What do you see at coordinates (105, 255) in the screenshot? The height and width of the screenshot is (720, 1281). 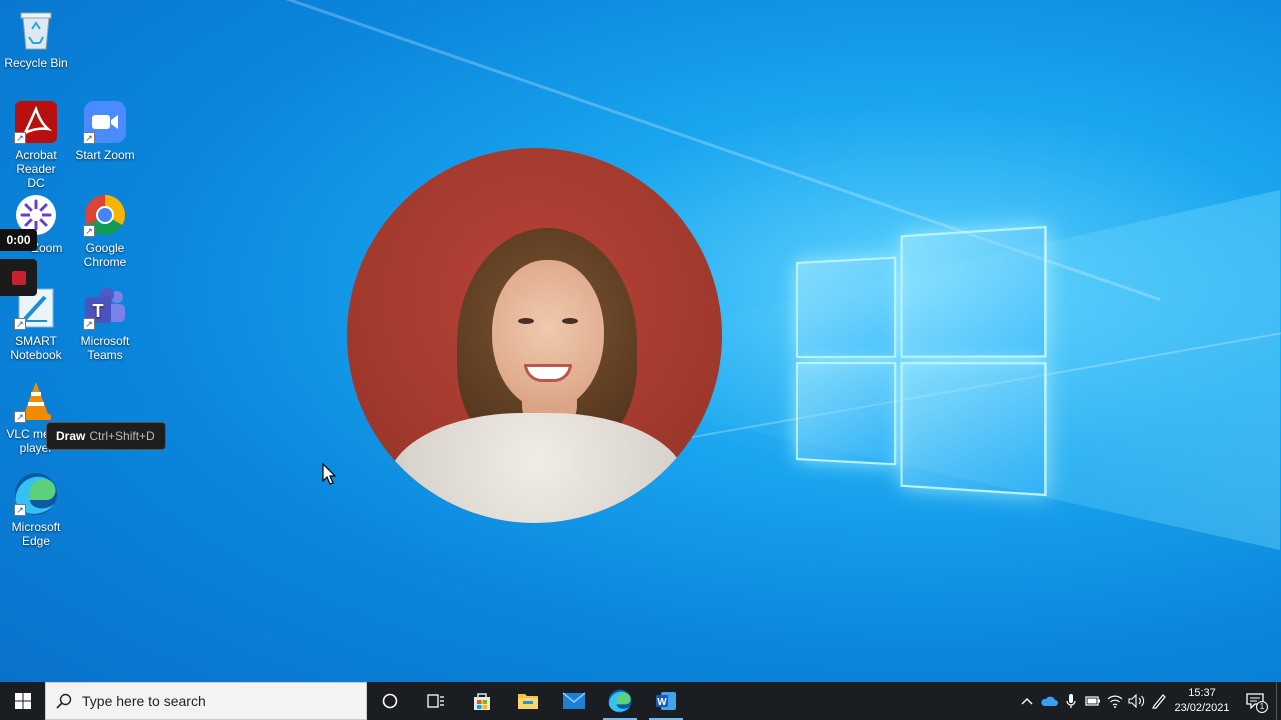 I see `desktop-icon-label: Google Chrome` at bounding box center [105, 255].